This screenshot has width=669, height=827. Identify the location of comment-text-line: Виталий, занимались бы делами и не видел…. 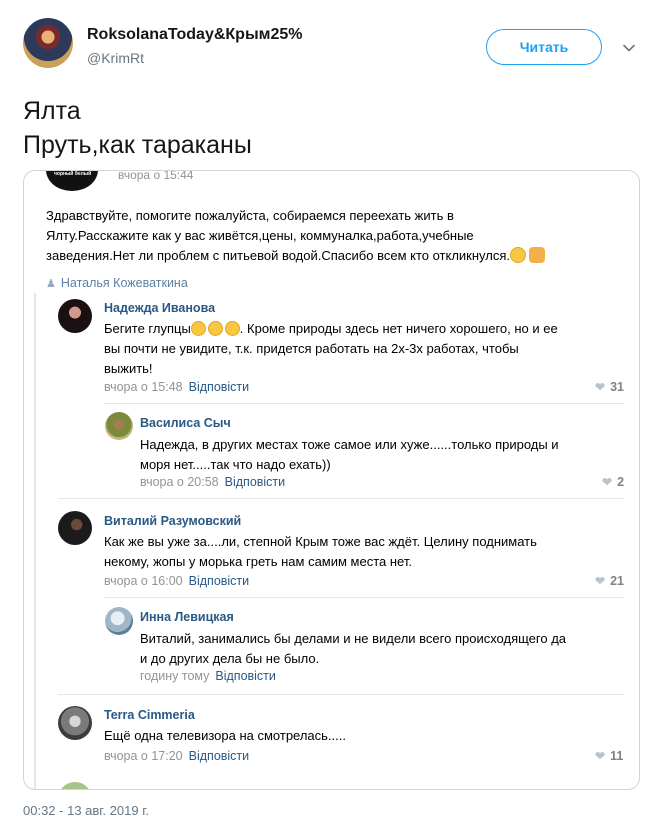
(353, 638).